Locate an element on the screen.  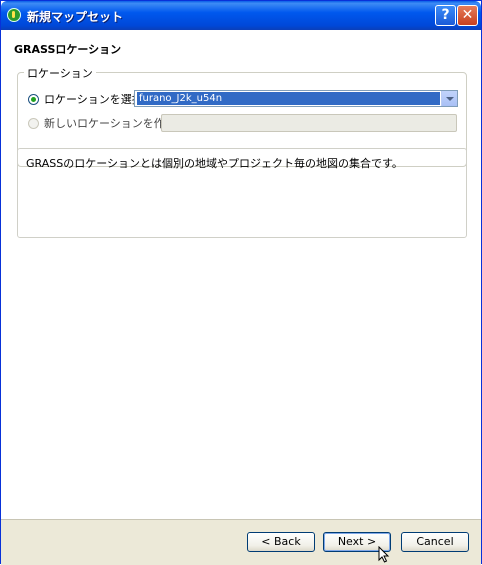
select-location-option: ロケーションを選択 is located at coordinates (85, 99).